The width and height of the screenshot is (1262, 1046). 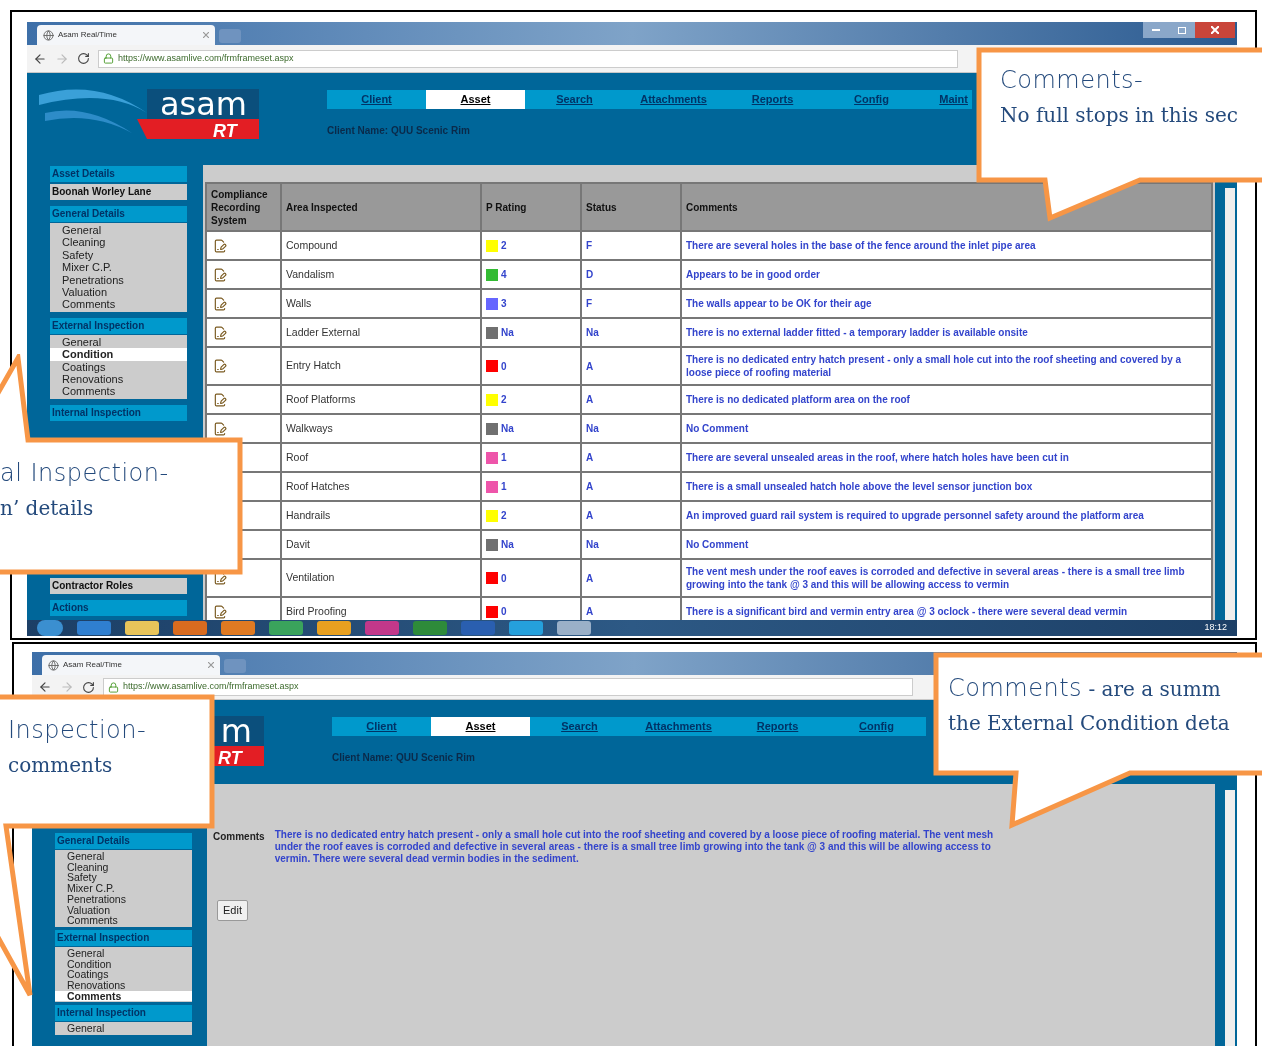 I want to click on close-button, so click(x=1215, y=30).